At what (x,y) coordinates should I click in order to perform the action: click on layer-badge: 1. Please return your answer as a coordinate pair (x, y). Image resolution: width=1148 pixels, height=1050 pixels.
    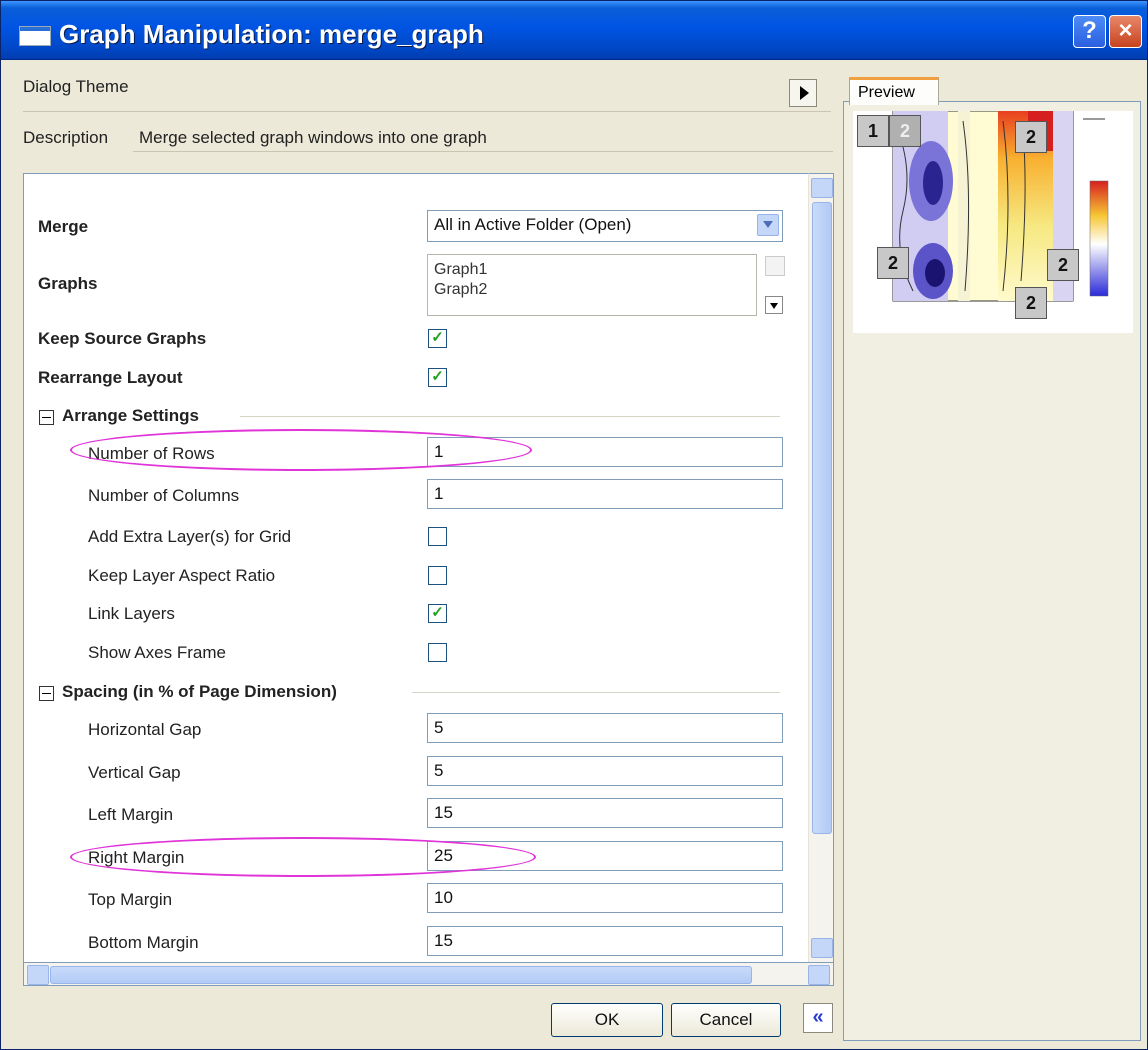
    Looking at the image, I should click on (873, 131).